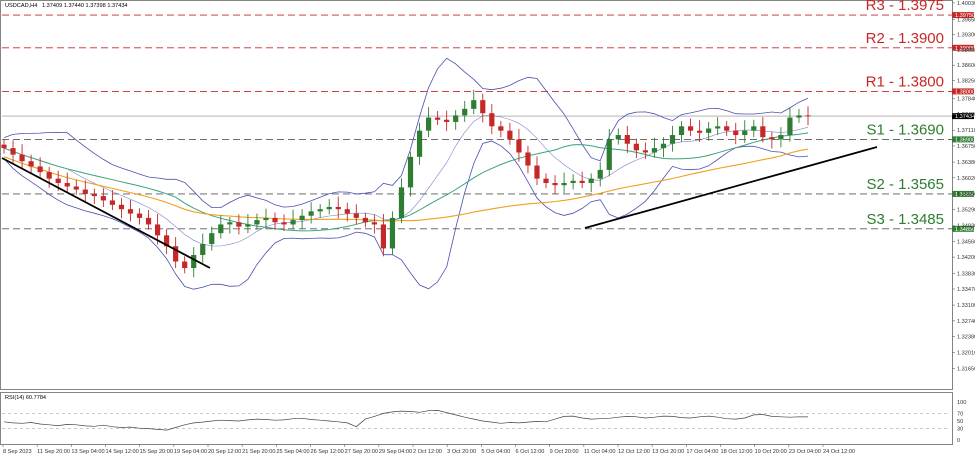 Image resolution: width=975 pixels, height=456 pixels. I want to click on price-tick-label: 1.38600, so click(966, 66).